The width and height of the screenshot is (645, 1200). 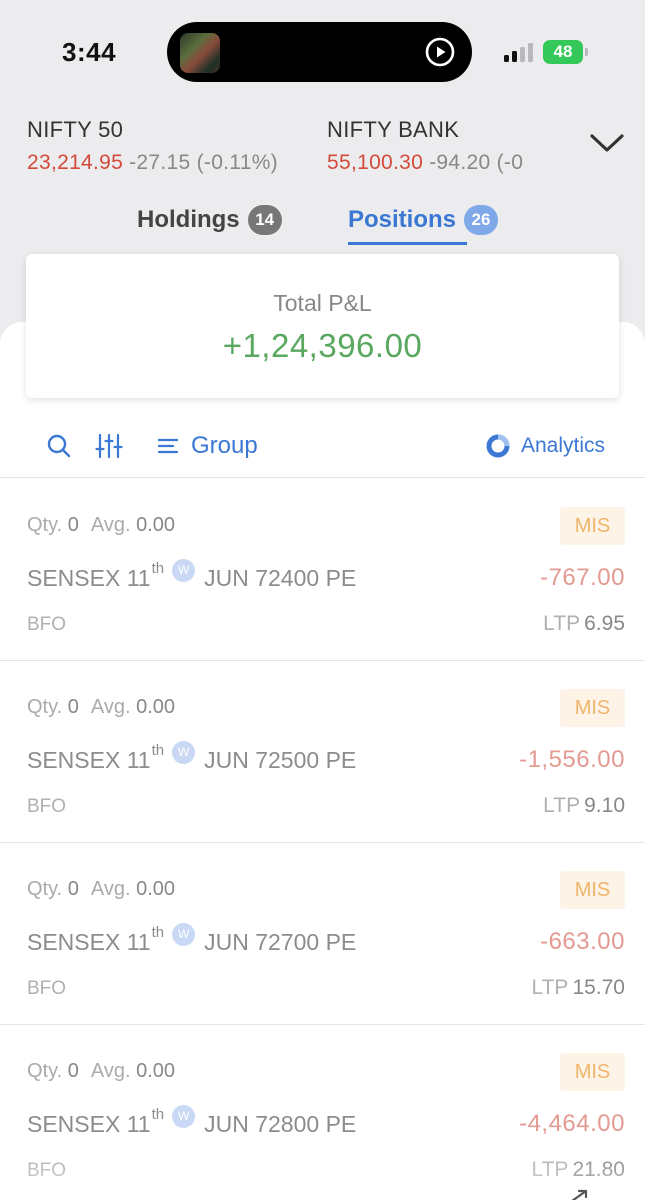 I want to click on index-name: NIFTY BANK, so click(x=393, y=129).